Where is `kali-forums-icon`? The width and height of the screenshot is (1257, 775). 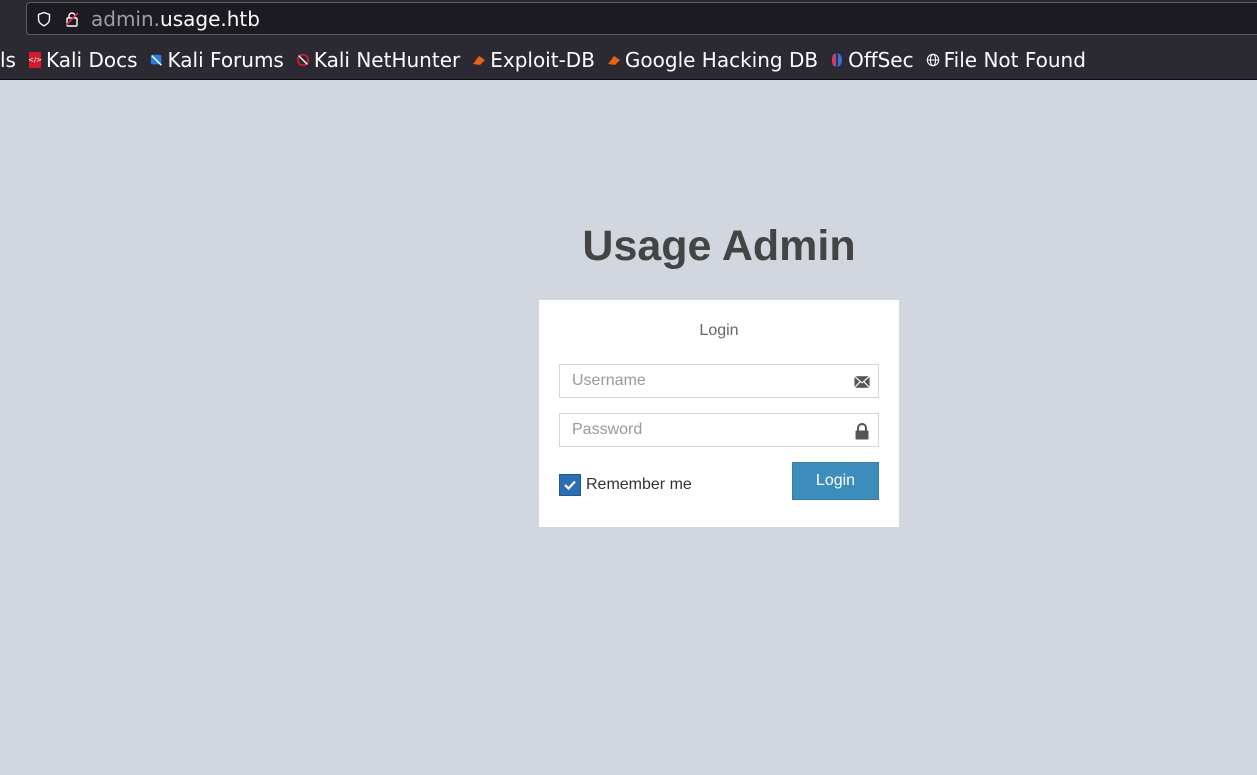 kali-forums-icon is located at coordinates (157, 60).